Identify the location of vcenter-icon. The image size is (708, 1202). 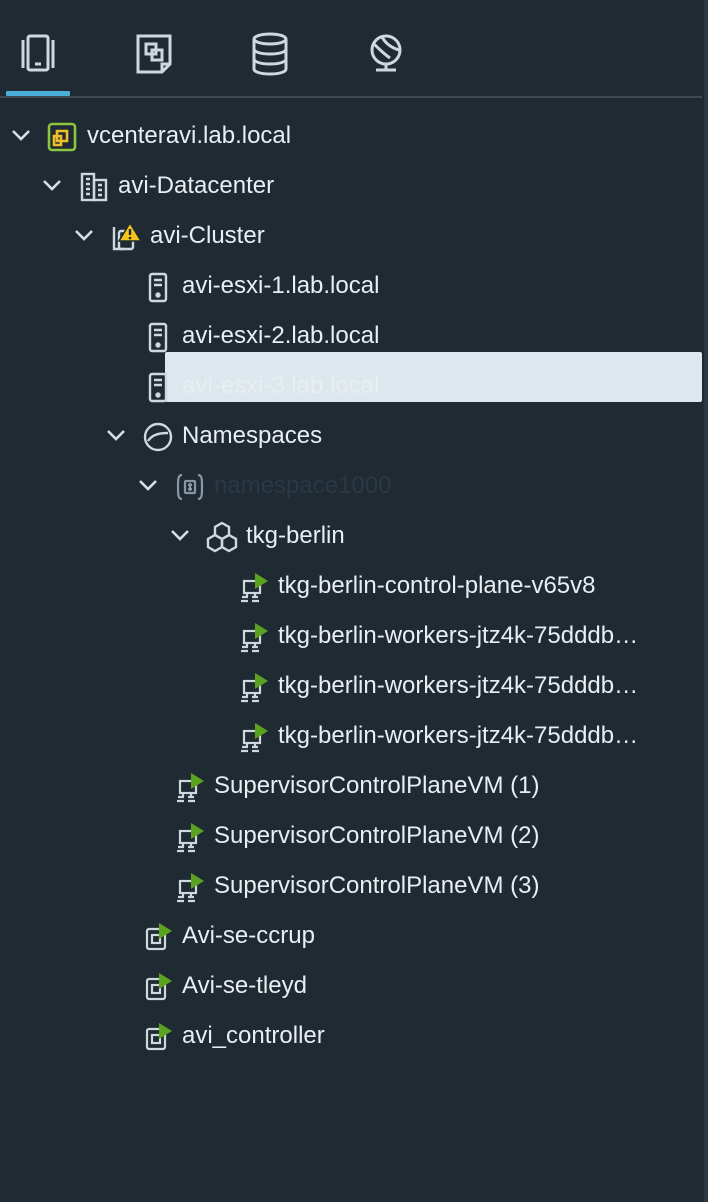
(62, 137).